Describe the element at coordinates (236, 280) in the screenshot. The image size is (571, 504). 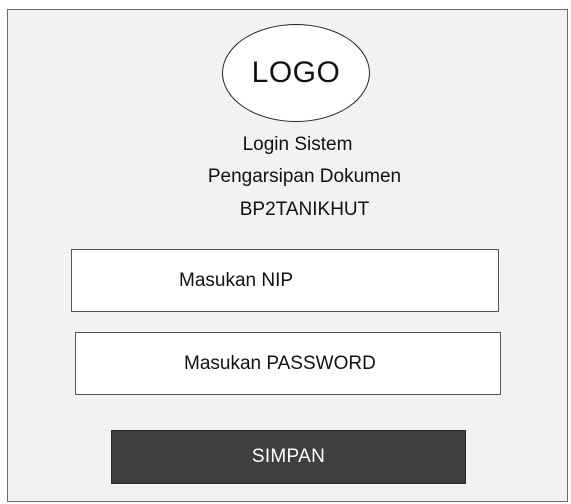
I see `nip-placeholder: Masukan NIP` at that location.